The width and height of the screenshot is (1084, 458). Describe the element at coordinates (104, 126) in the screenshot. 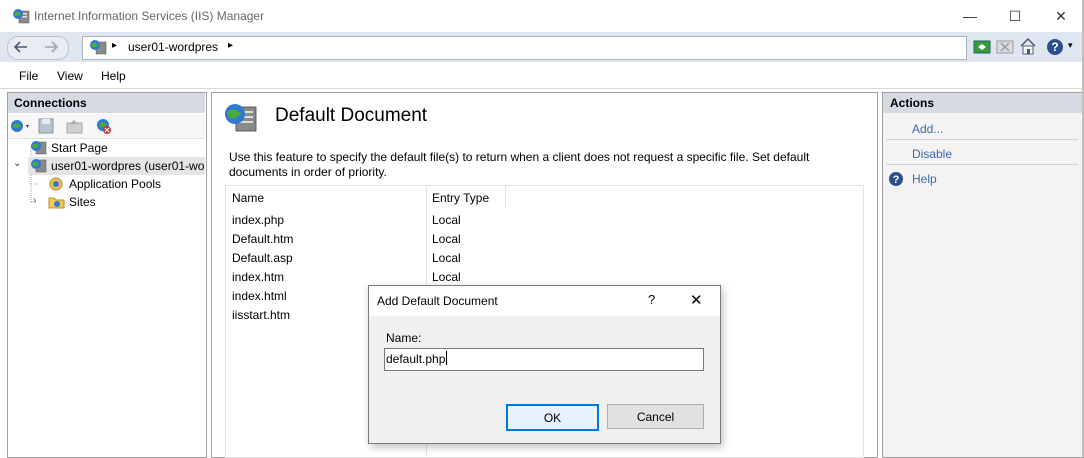

I see `delete-connection-icon` at that location.